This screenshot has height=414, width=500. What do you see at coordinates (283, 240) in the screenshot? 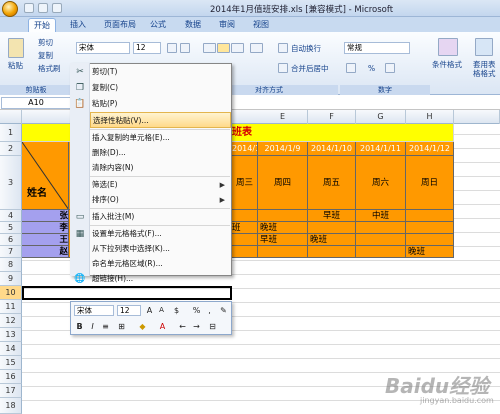
I see `shift-r6-e: 早班` at bounding box center [283, 240].